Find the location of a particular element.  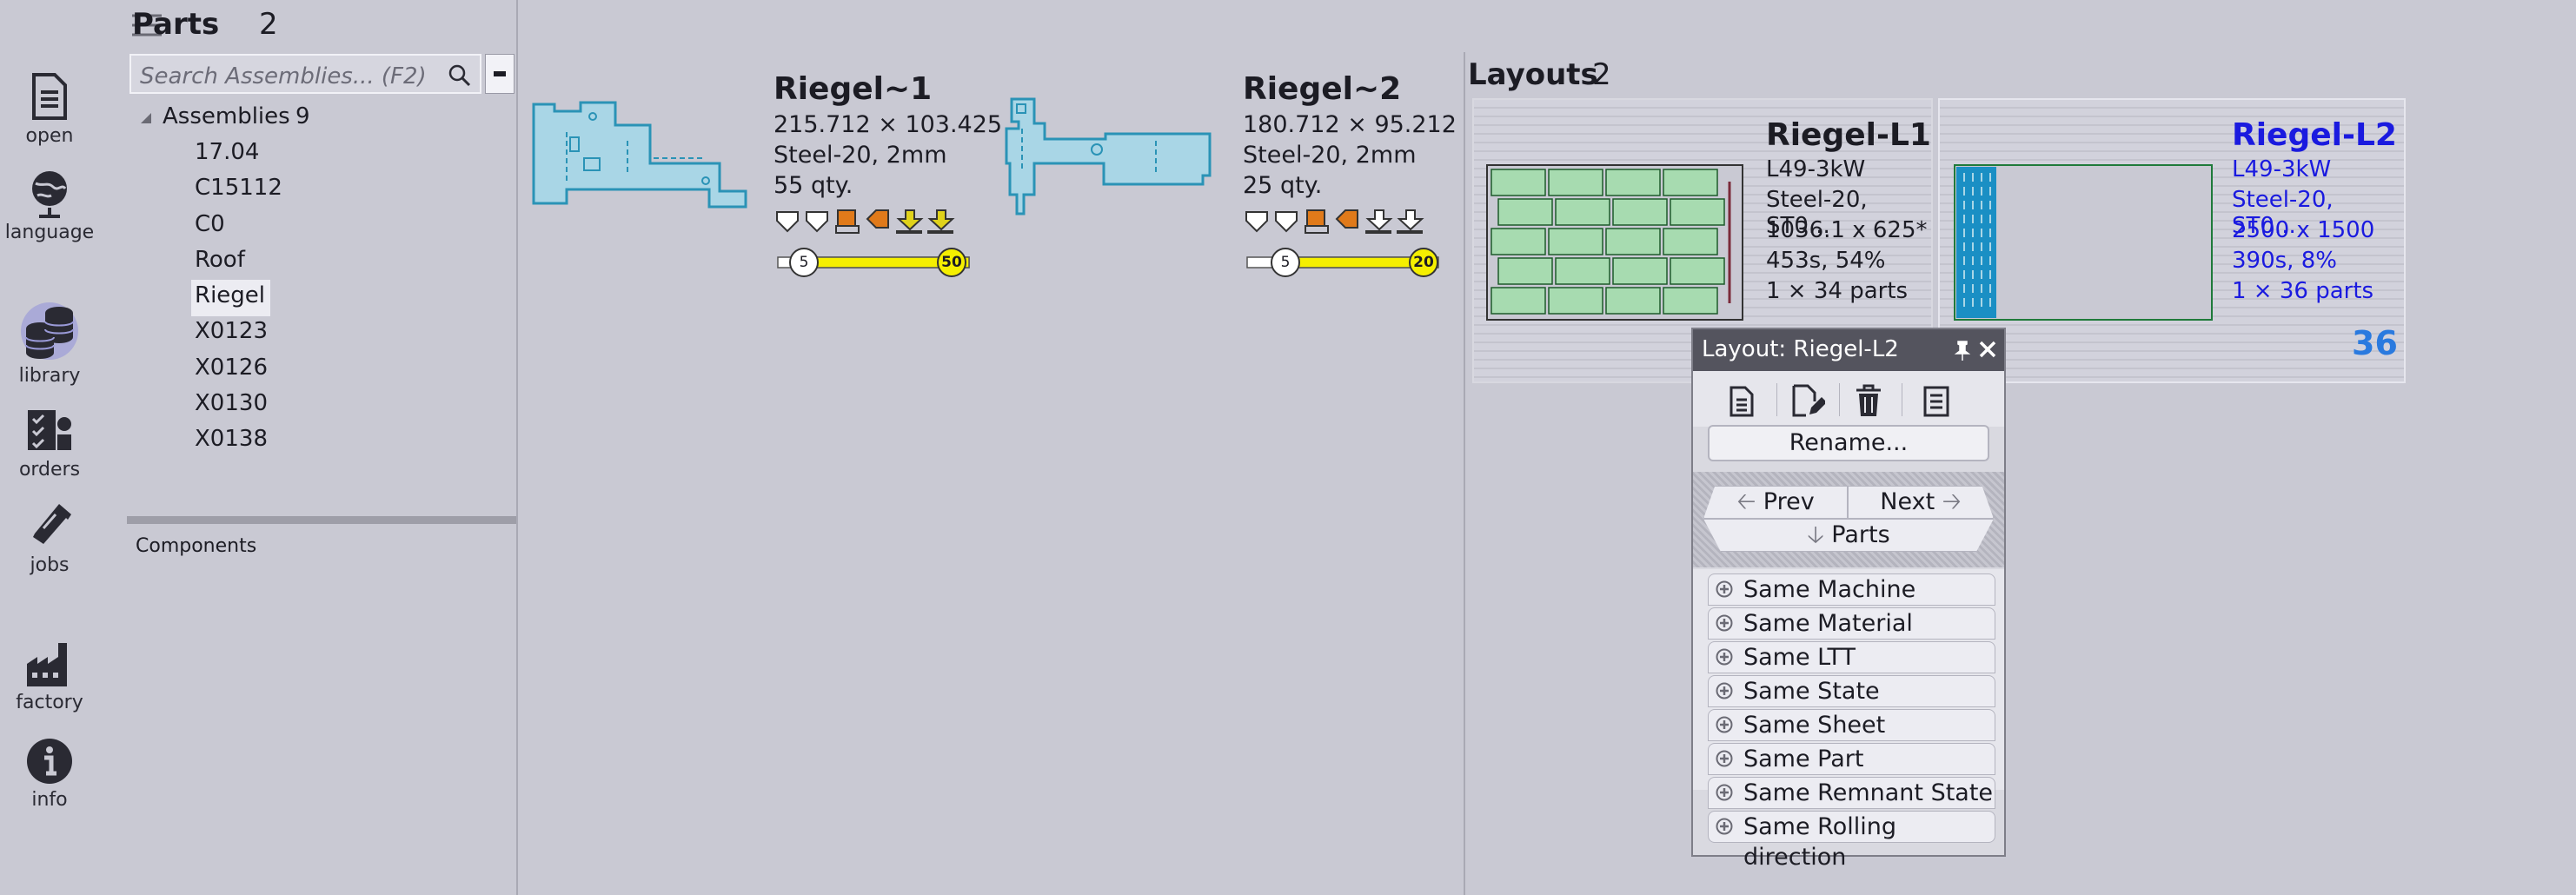

same-material-button: Same Material is located at coordinates (1851, 623).